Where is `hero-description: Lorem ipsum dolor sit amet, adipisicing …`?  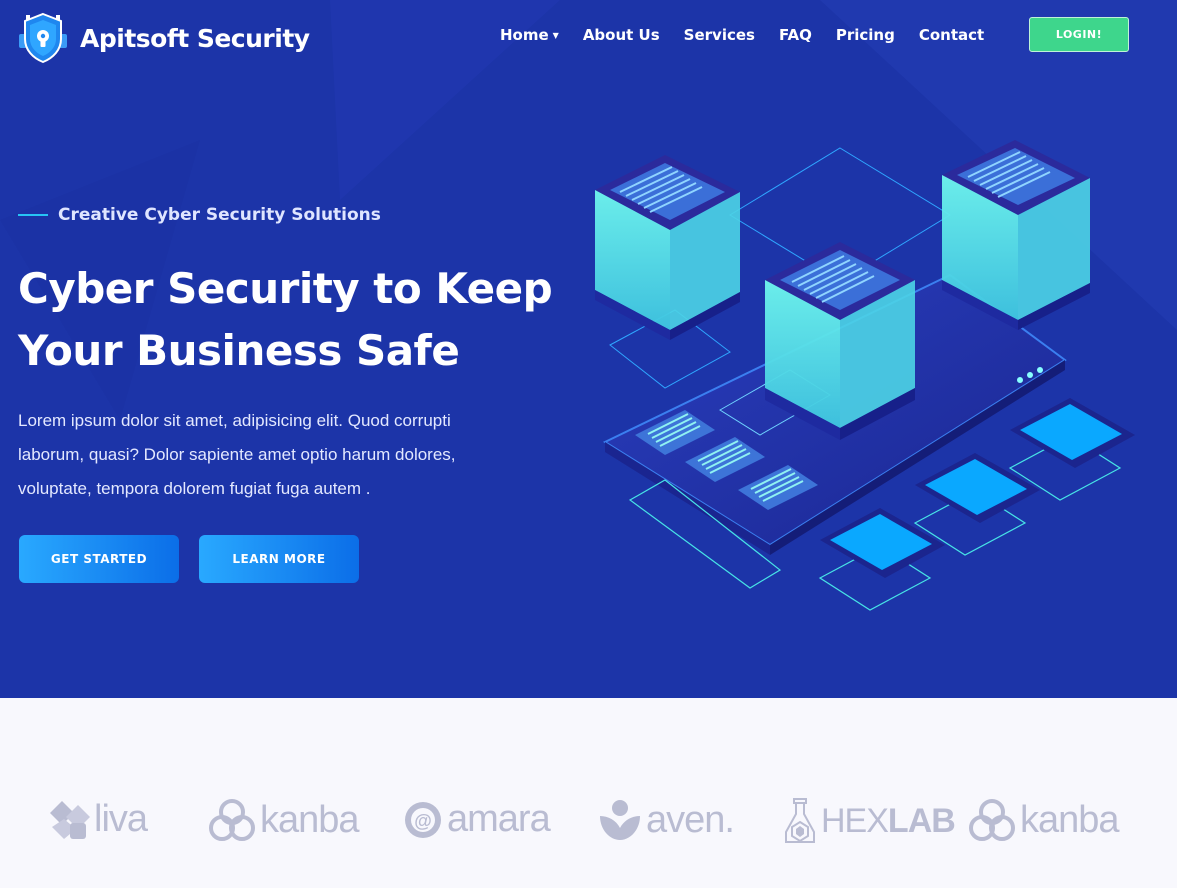 hero-description: Lorem ipsum dolor sit amet, adipisicing … is located at coordinates (293, 455).